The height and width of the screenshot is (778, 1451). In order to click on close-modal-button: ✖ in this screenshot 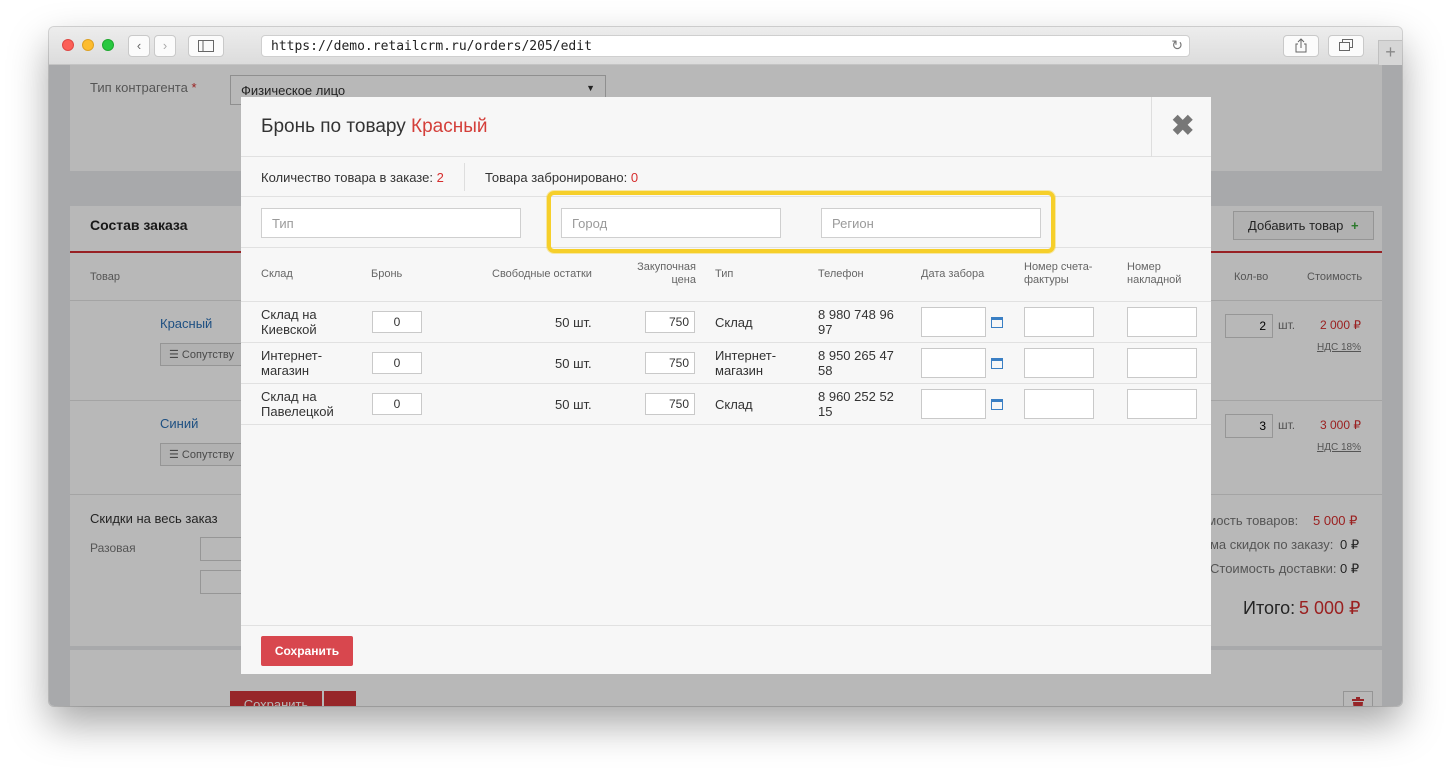, I will do `click(1181, 127)`.